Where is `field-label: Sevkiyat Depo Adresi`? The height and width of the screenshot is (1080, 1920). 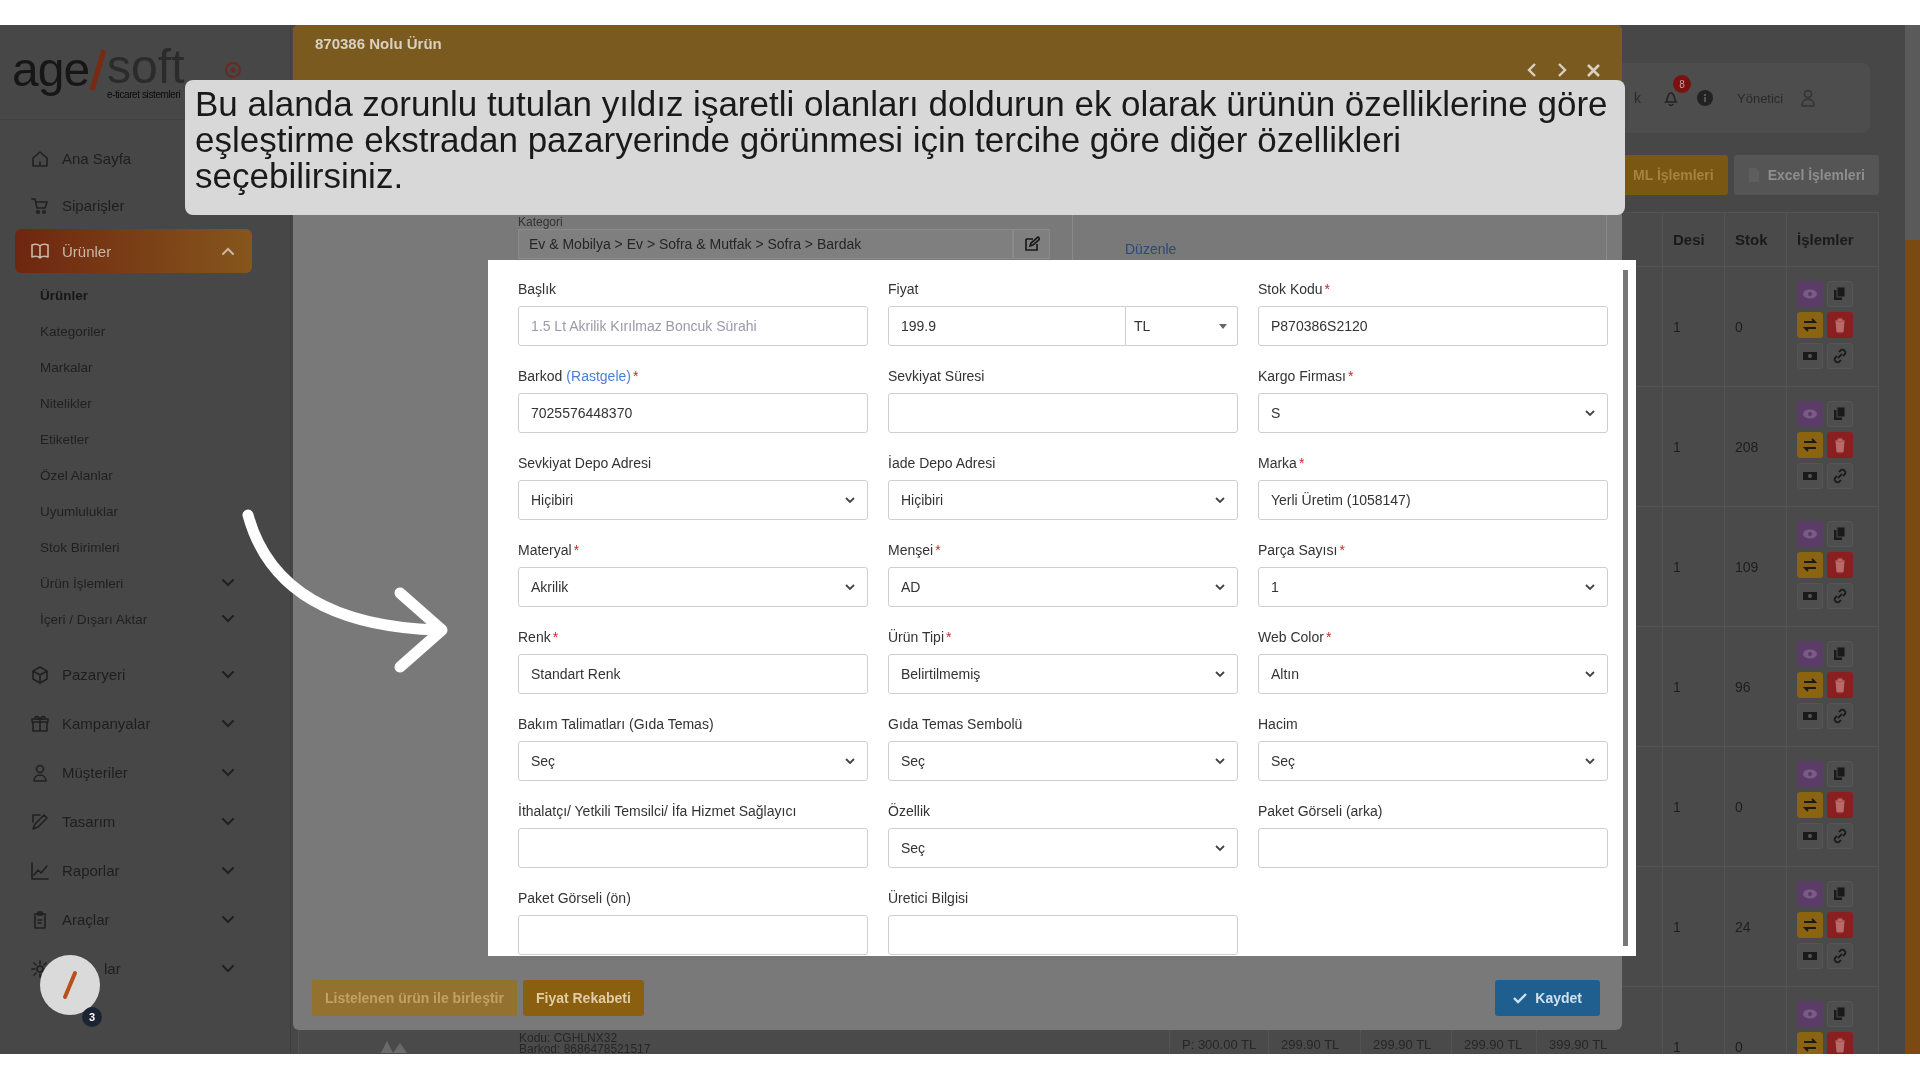 field-label: Sevkiyat Depo Adresi is located at coordinates (585, 464).